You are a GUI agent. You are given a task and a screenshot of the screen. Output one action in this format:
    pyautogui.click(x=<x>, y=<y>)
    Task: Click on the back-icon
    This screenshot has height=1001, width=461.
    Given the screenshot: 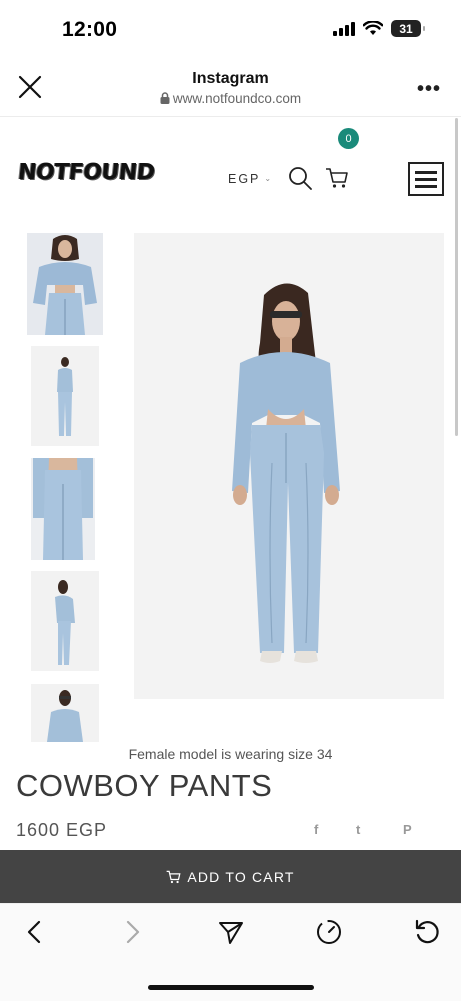 What is the action you would take?
    pyautogui.click(x=35, y=932)
    